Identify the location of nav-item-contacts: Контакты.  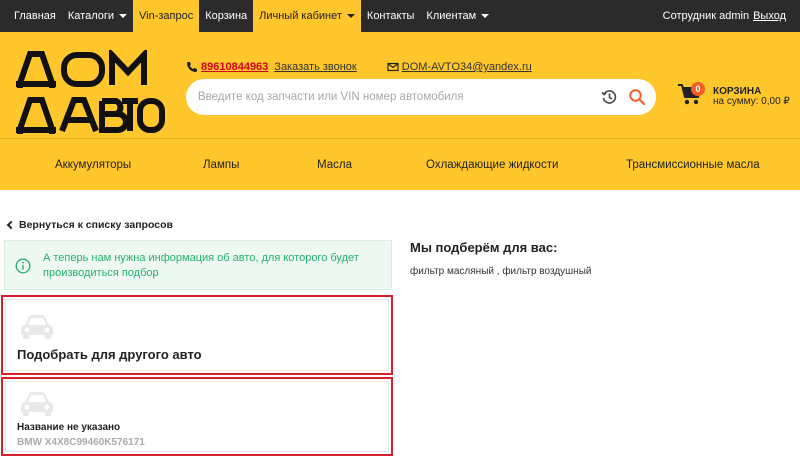
(391, 16).